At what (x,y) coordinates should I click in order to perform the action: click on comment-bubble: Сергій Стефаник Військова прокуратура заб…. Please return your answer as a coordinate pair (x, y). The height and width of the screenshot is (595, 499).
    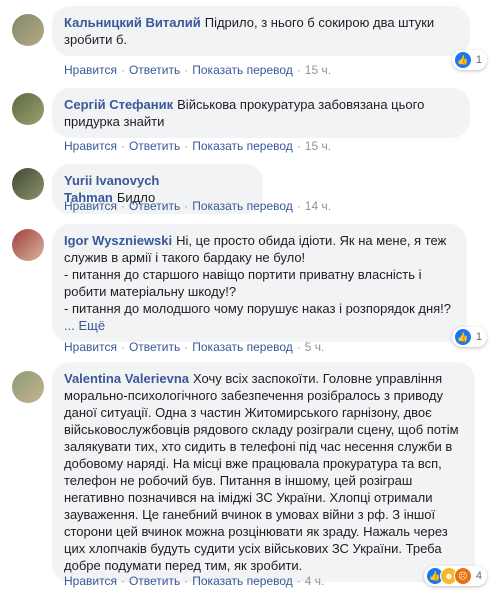
    Looking at the image, I should click on (261, 113).